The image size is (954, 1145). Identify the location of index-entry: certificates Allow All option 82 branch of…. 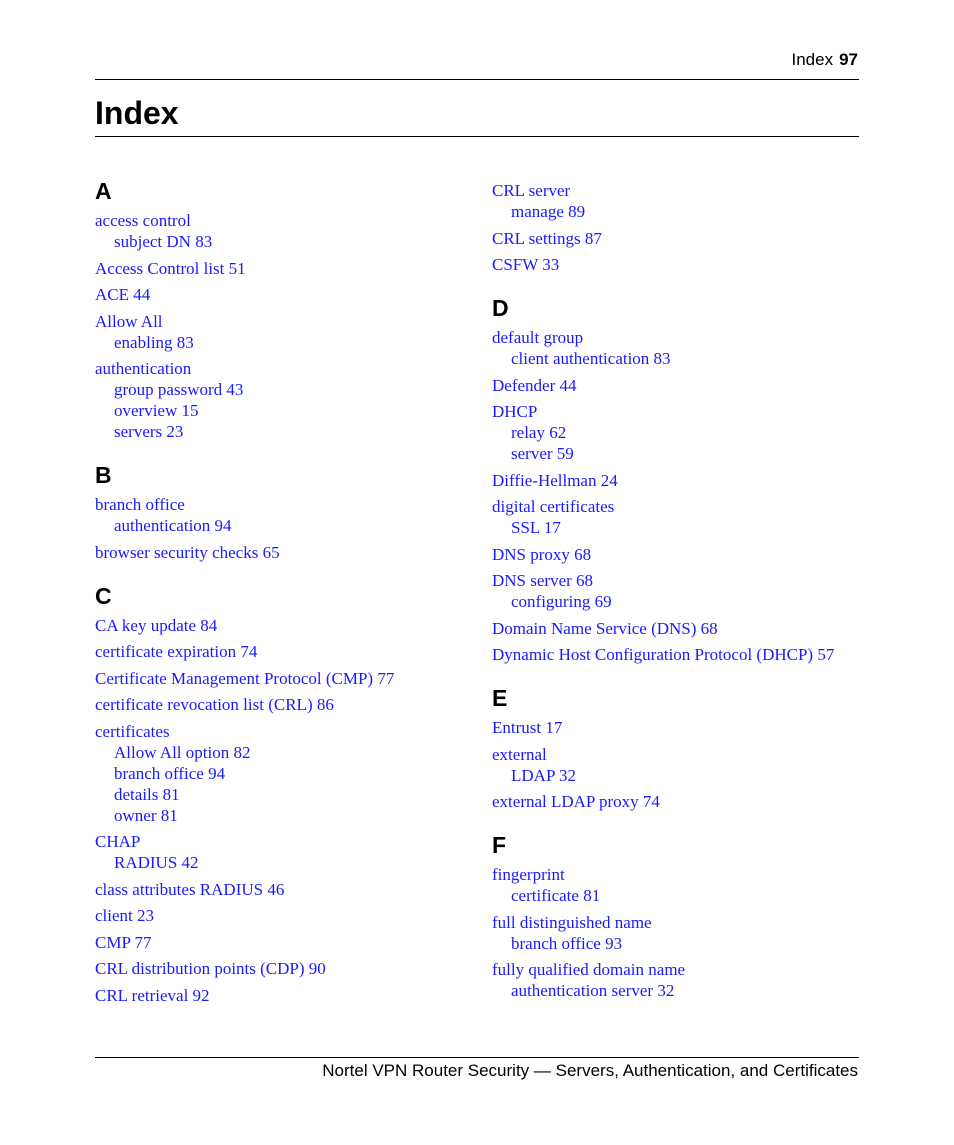
(285, 773).